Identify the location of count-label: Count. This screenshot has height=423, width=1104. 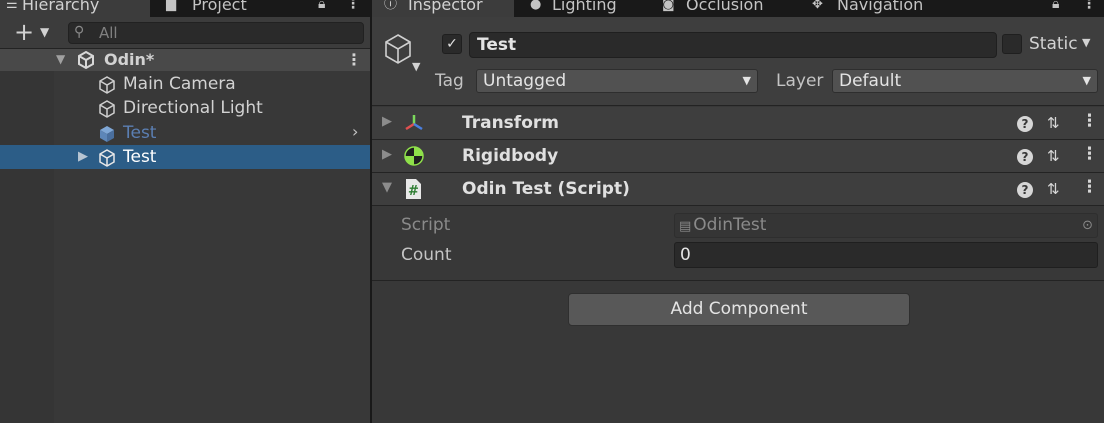
(426, 255).